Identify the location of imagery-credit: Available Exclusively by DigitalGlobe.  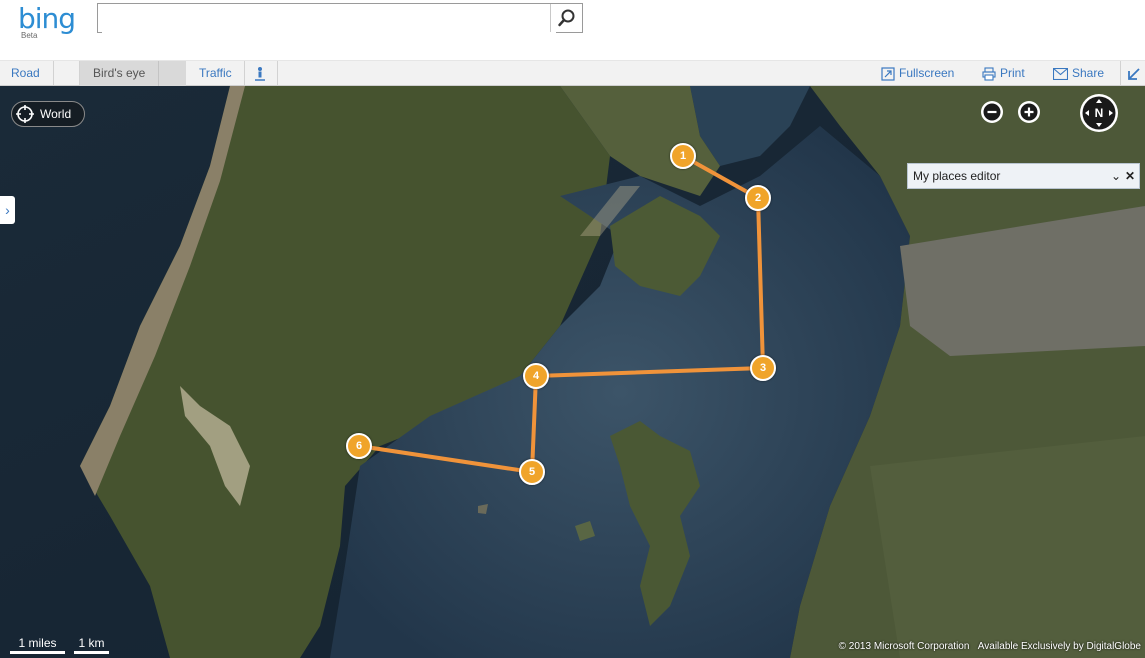
(1059, 646).